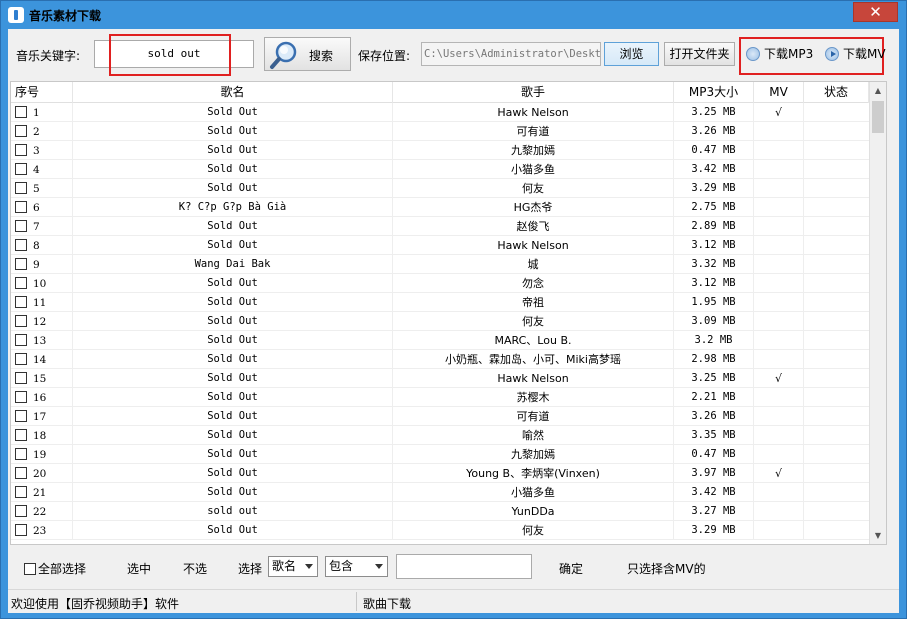 The height and width of the screenshot is (619, 907). Describe the element at coordinates (36, 170) in the screenshot. I see `row-number: 4` at that location.